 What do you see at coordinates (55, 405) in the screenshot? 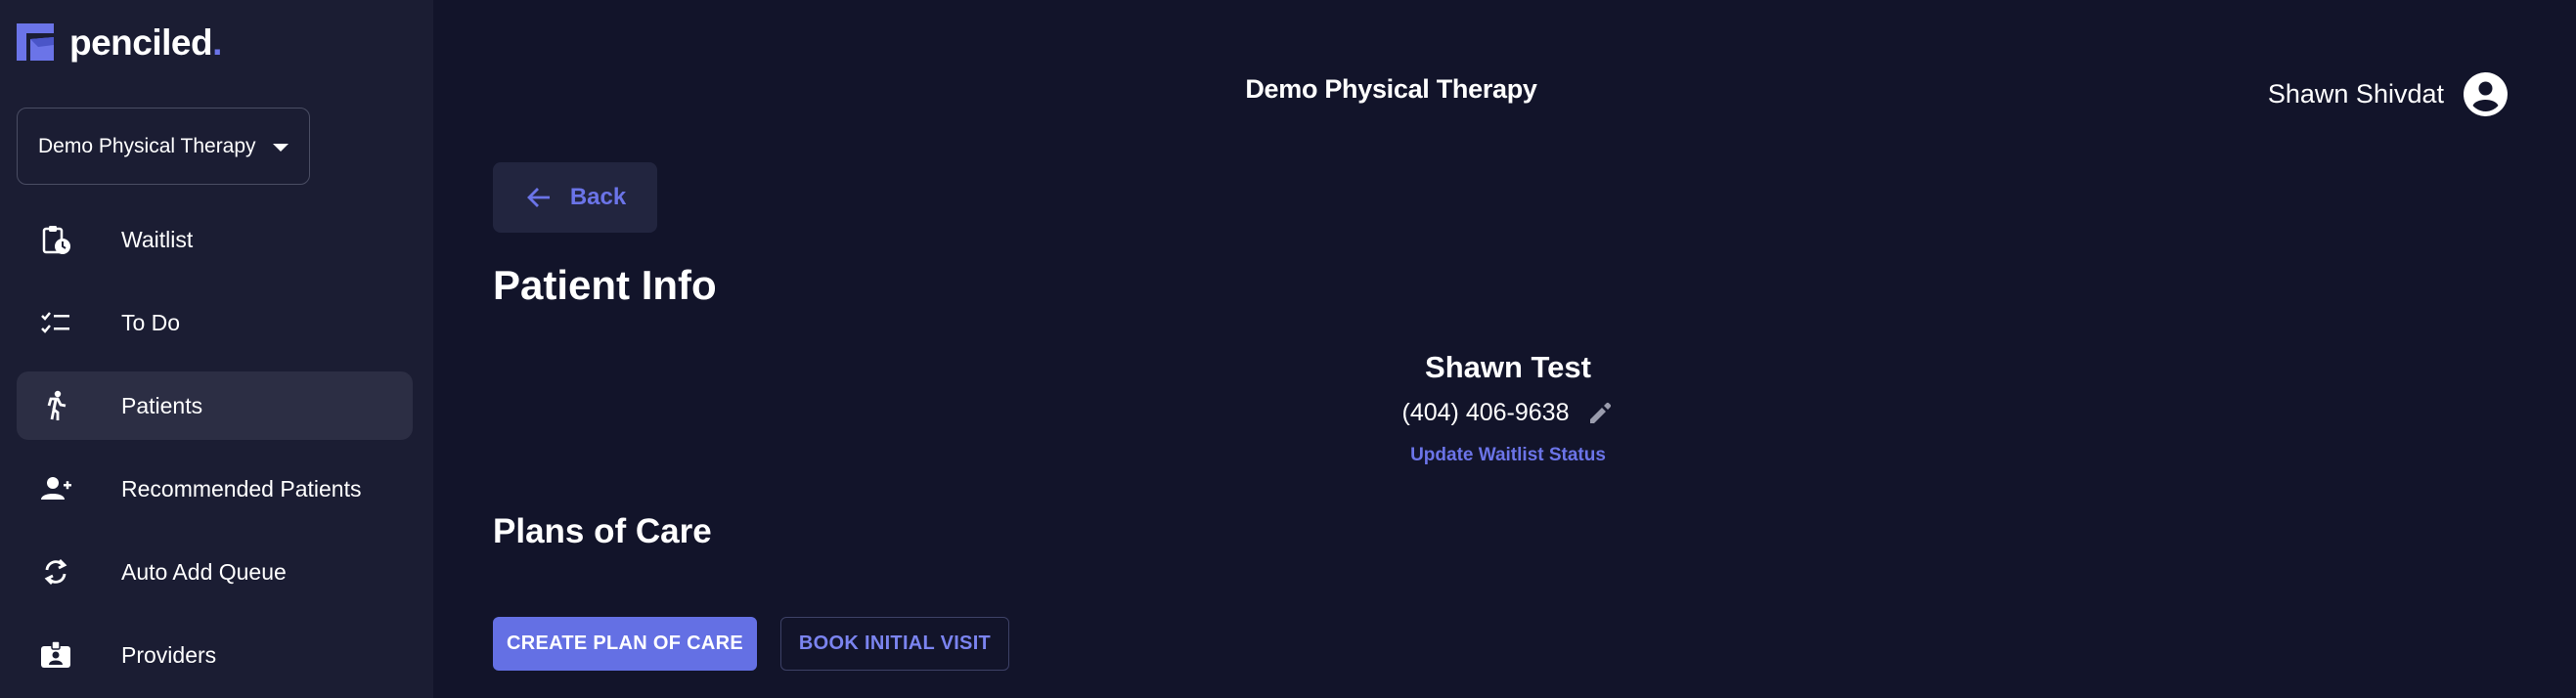
I see `running-person-icon` at bounding box center [55, 405].